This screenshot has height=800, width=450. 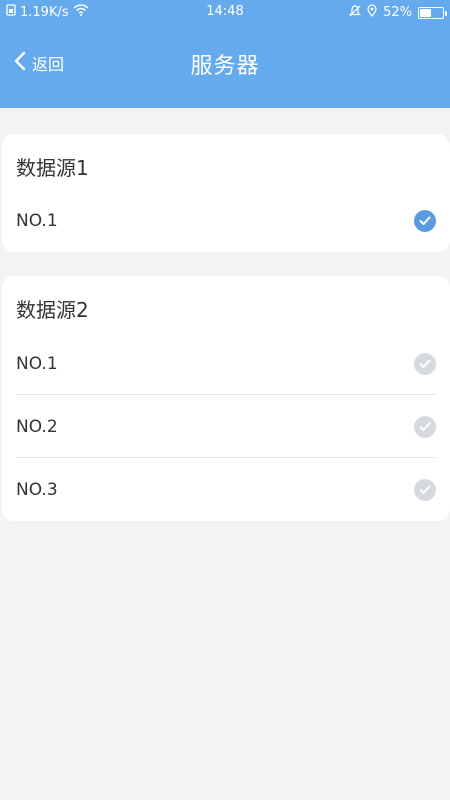 I want to click on header-bar: 1.19K/s 14:48 52% 返回 服务器, so click(x=225, y=54).